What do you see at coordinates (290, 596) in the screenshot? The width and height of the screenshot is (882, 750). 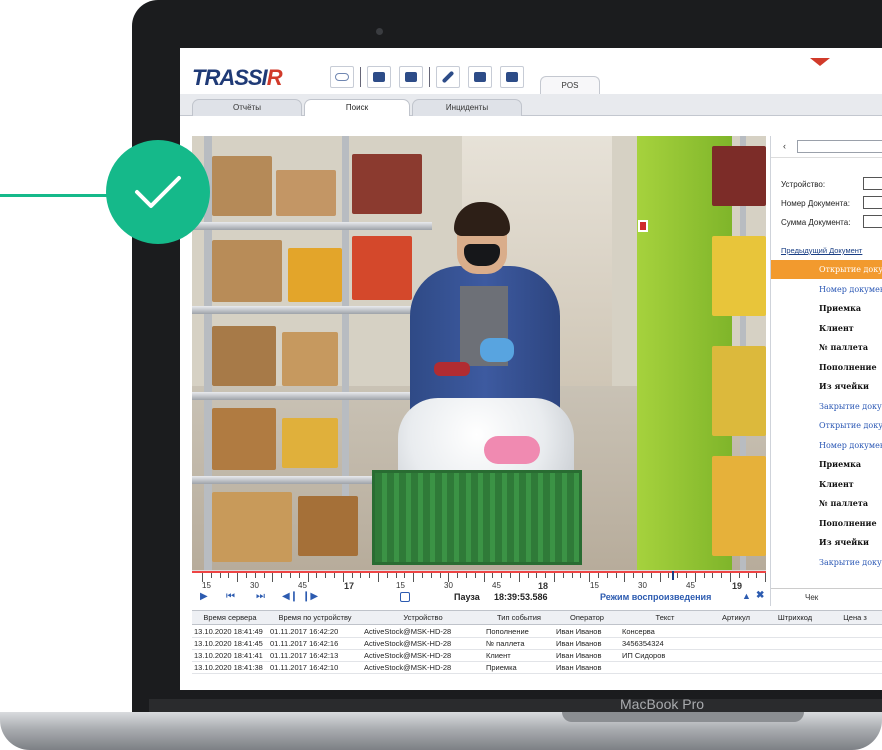 I see `step-back-icon: ◀❙` at bounding box center [290, 596].